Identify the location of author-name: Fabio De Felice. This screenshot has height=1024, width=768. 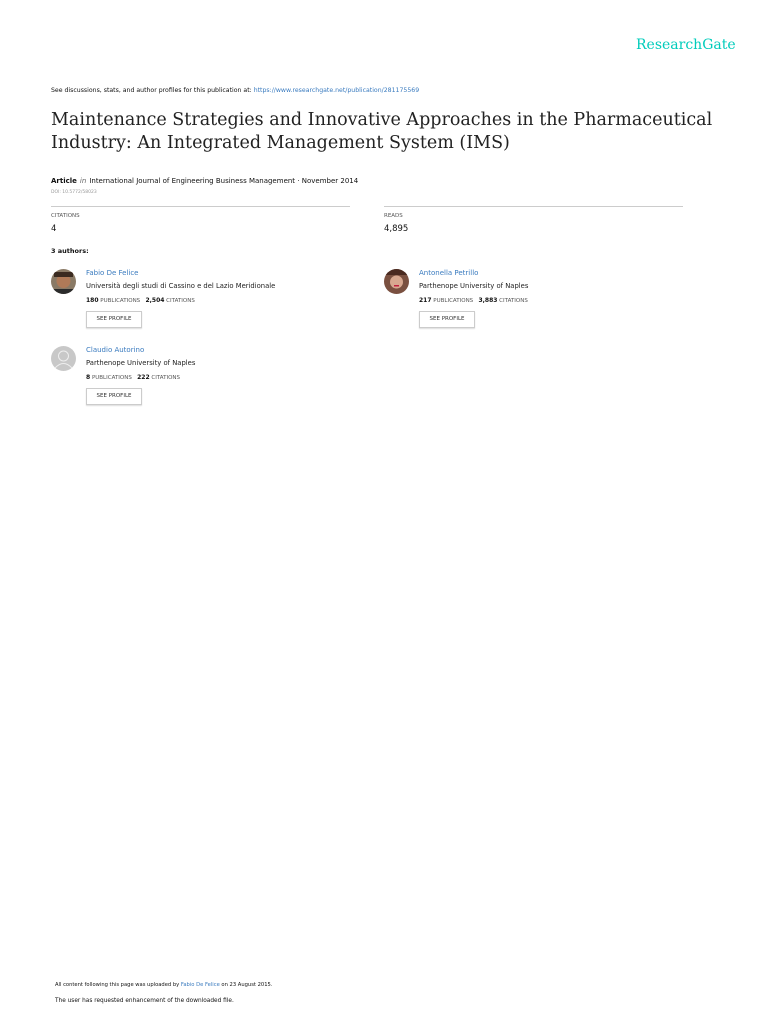
(112, 273).